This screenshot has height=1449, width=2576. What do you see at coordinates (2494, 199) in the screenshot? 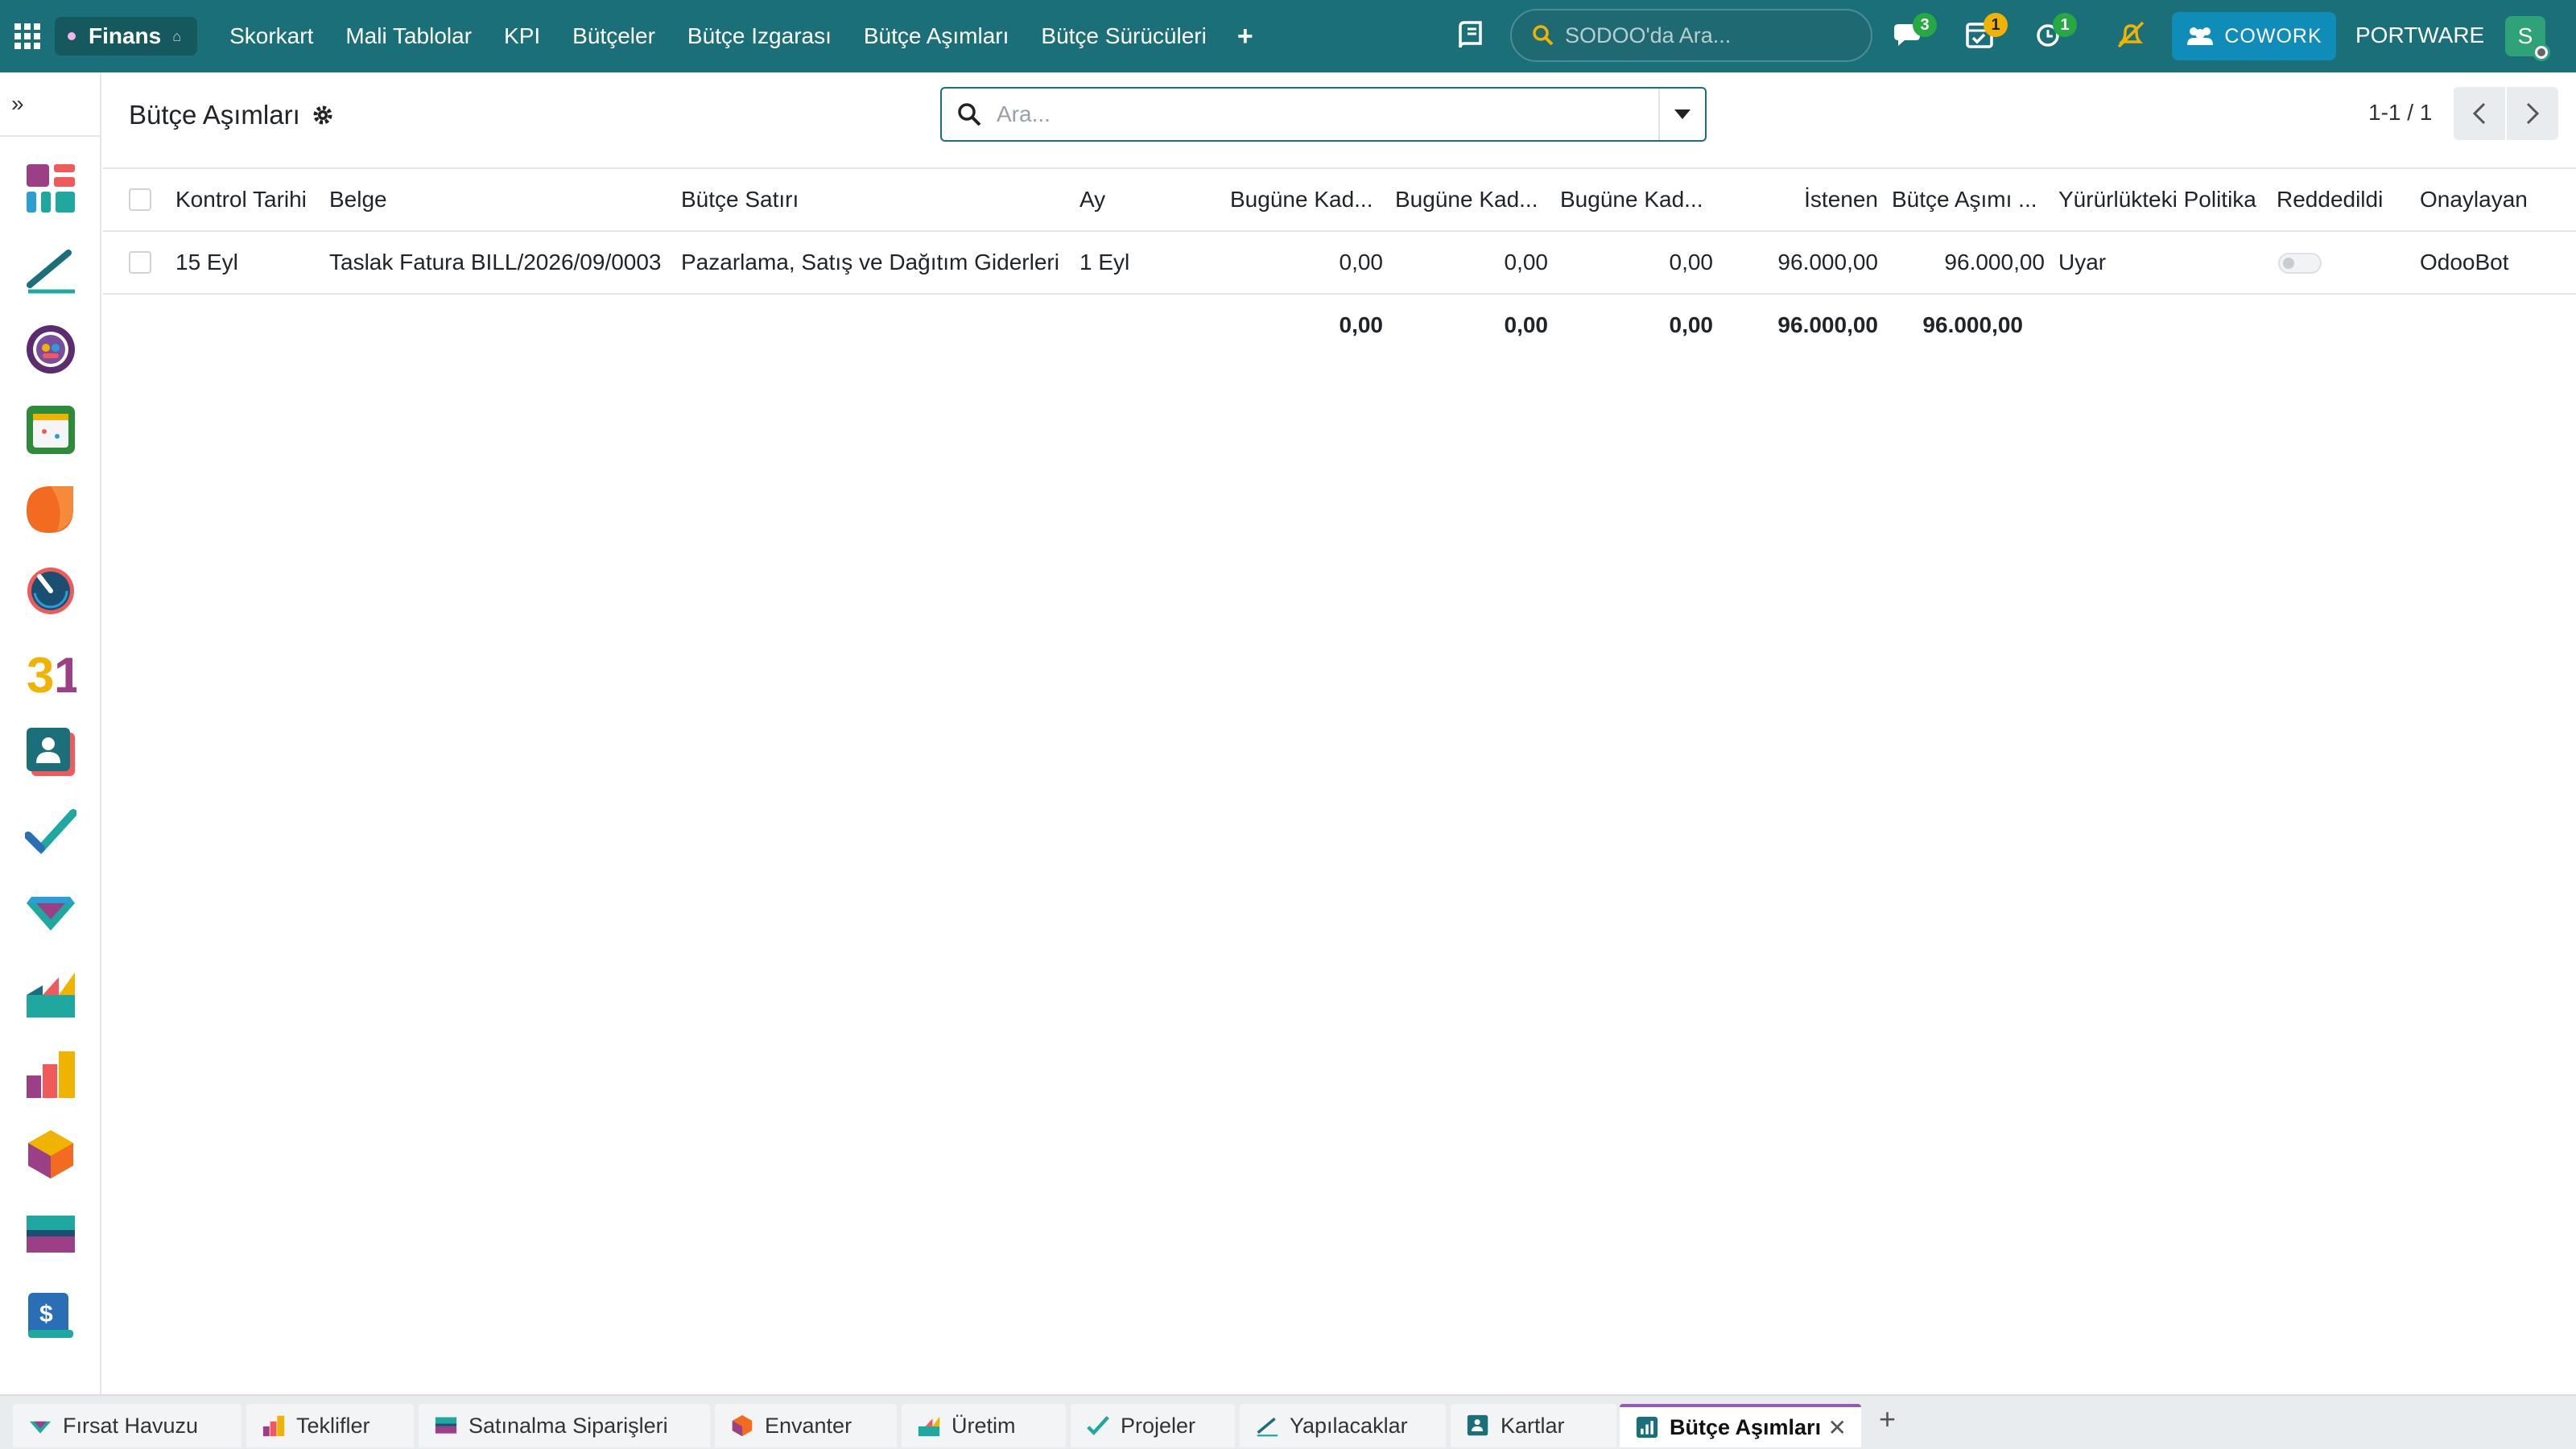
I see `column-header-onaylayan: Onaylayan` at bounding box center [2494, 199].